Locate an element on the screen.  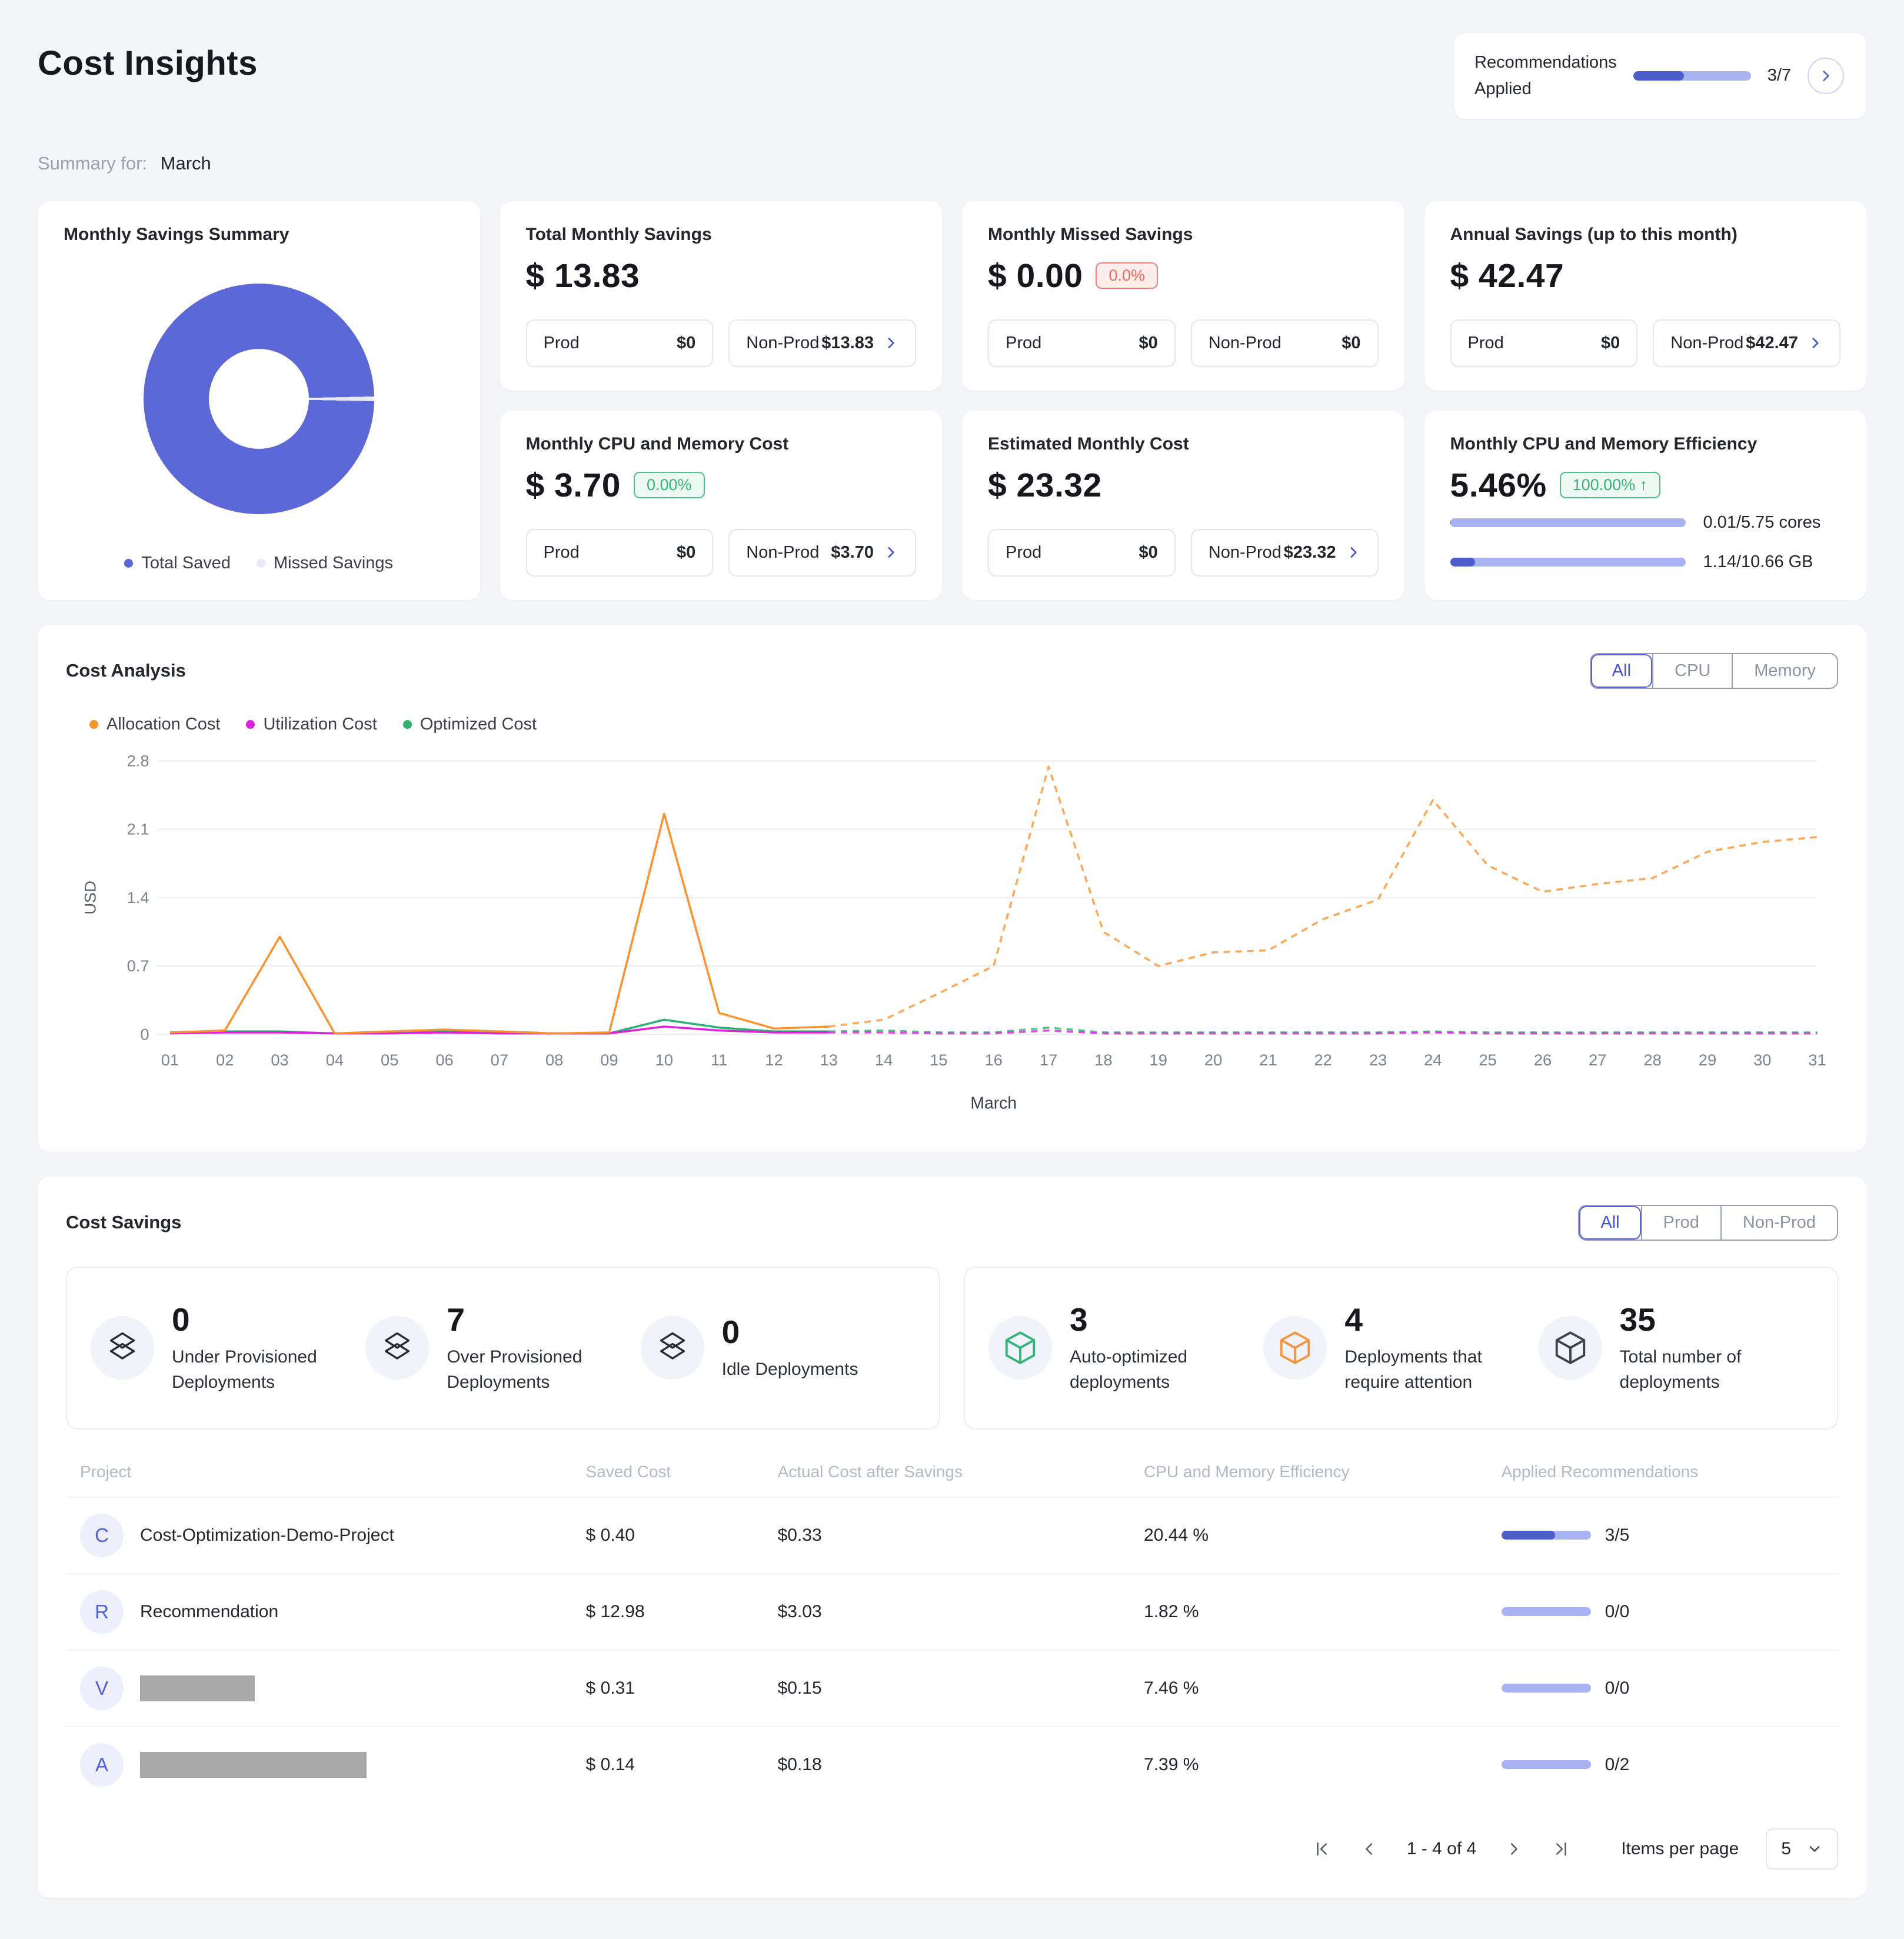
recommendations-applied-card: Recommendations Applied 3/7 is located at coordinates (1660, 76).